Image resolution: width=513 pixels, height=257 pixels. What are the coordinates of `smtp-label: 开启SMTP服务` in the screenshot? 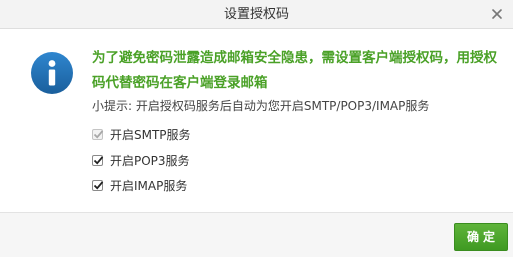 It's located at (150, 134).